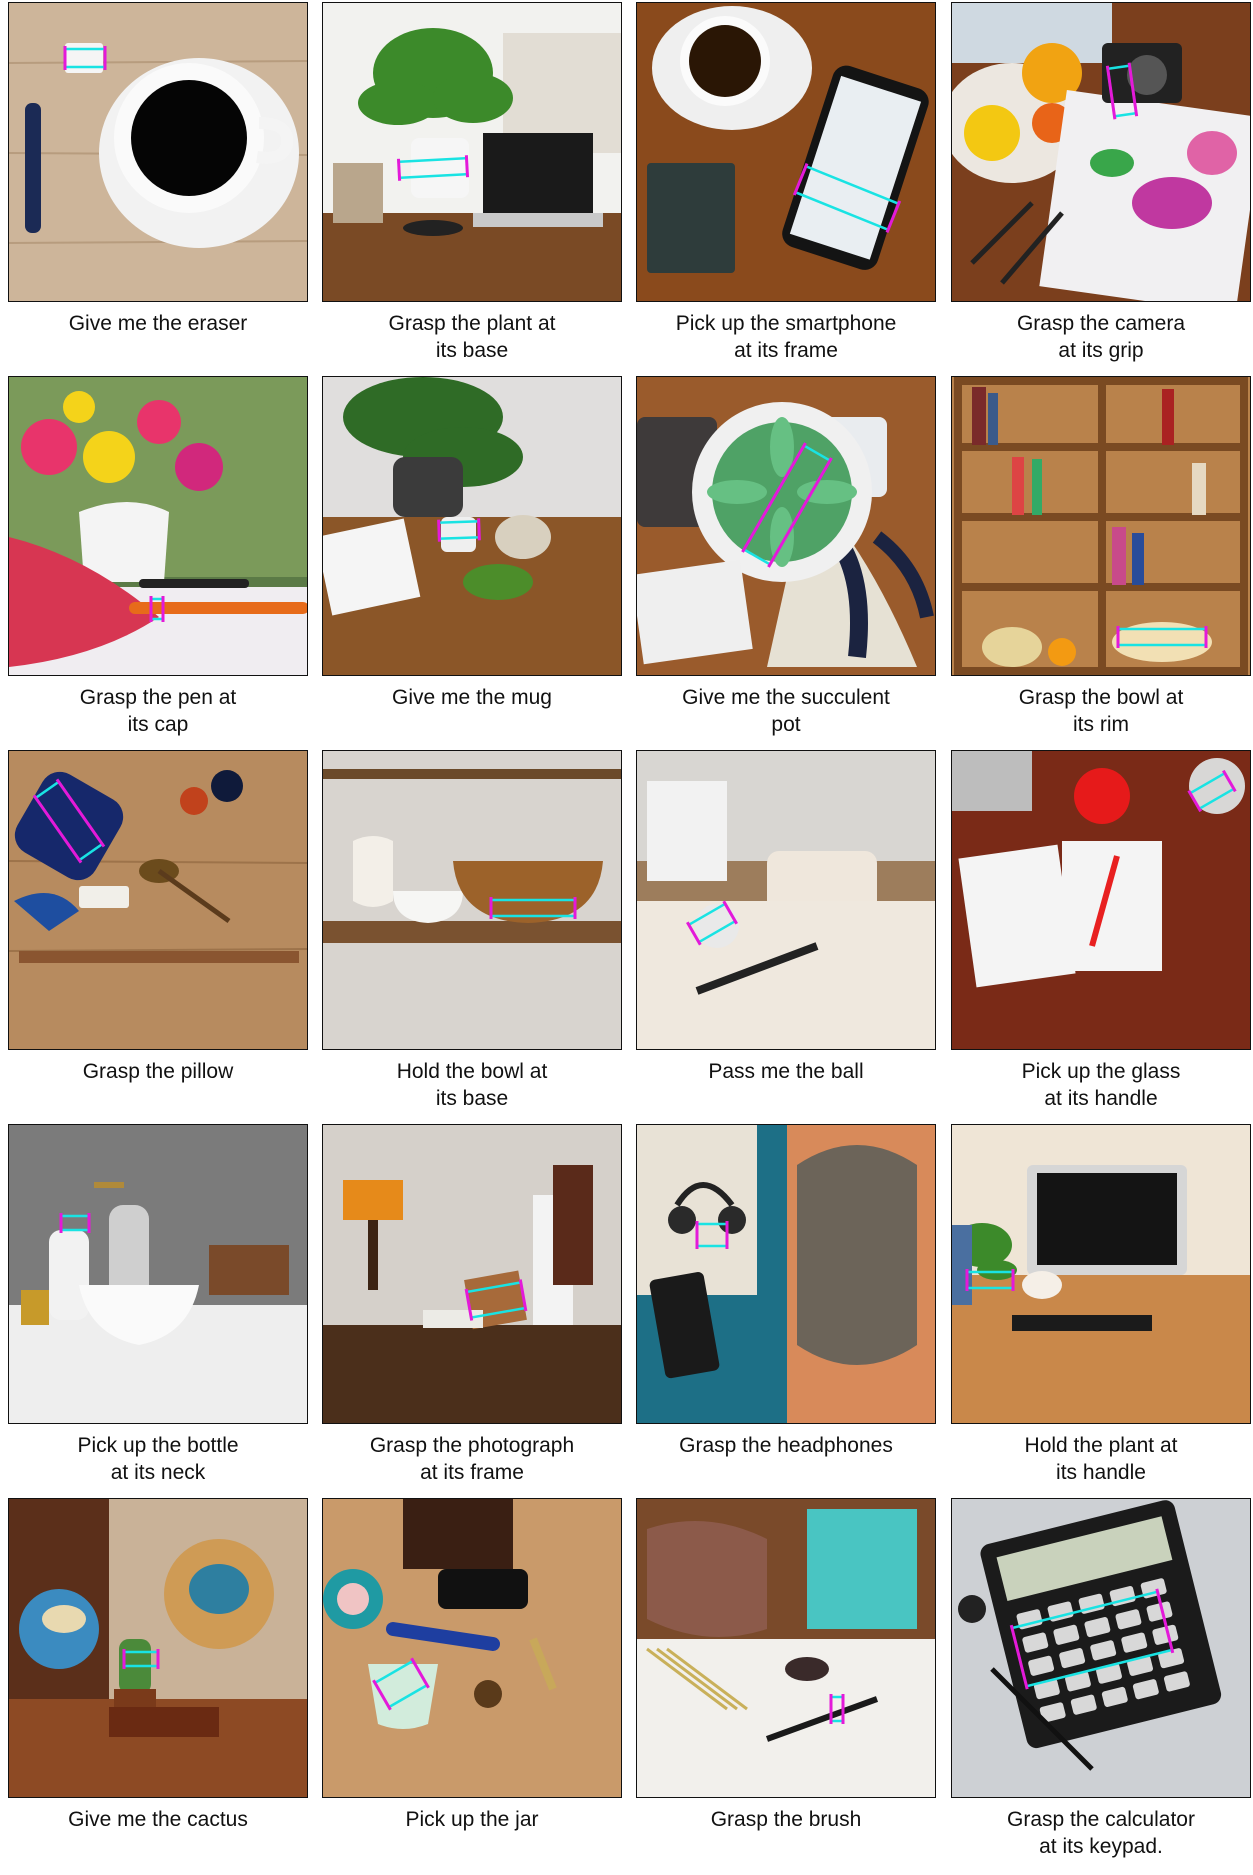 This screenshot has width=1253, height=1875. I want to click on instruction-caption: Grasp the pen at its cap, so click(158, 711).